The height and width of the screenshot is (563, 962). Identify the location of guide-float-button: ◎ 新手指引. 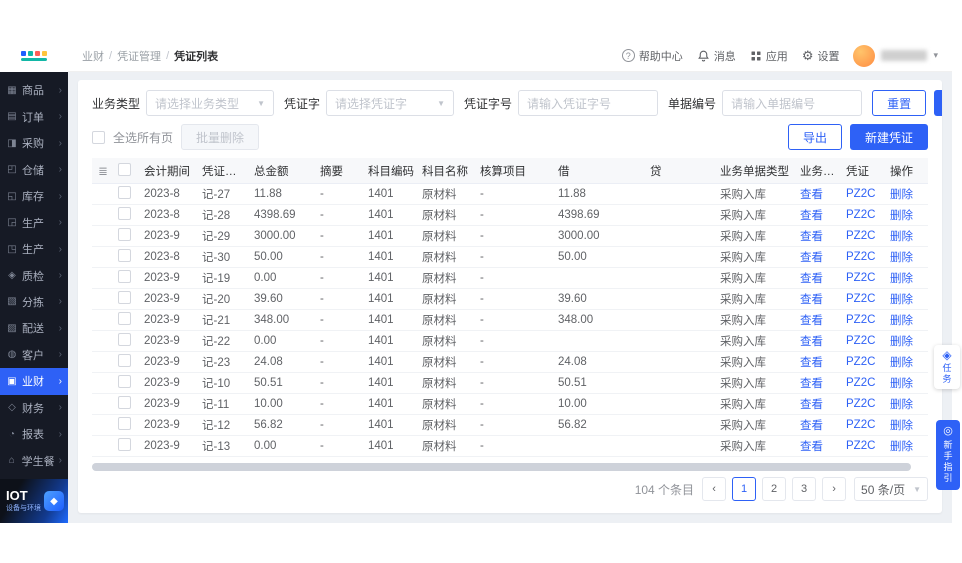
(948, 455).